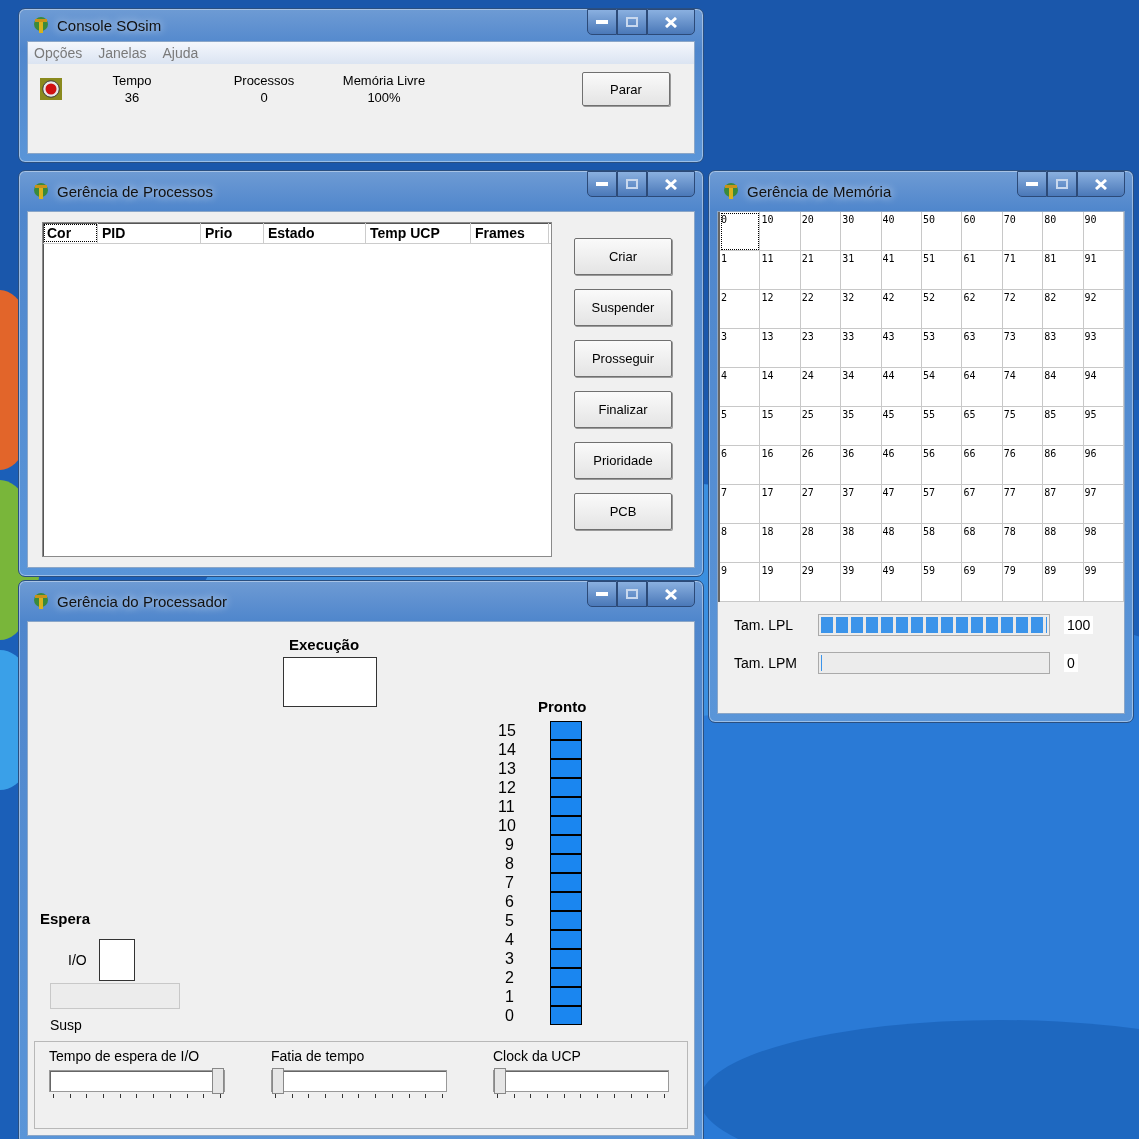  What do you see at coordinates (1023, 543) in the screenshot?
I see `memory-cell: 78` at bounding box center [1023, 543].